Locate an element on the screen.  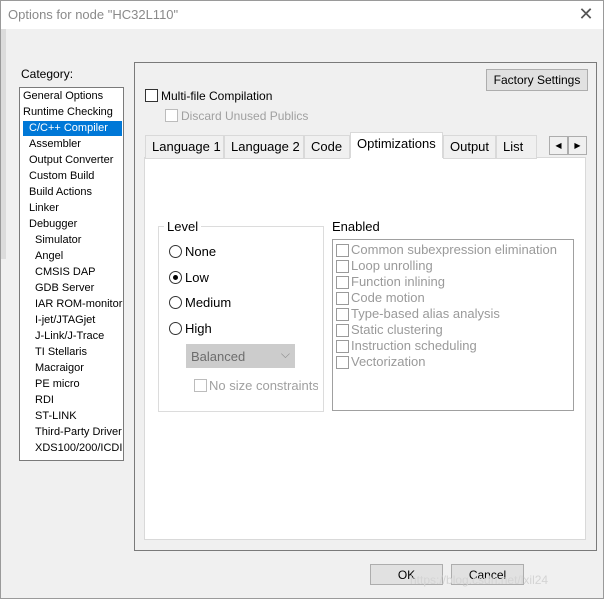
category-item-third-party-driver: Third-Party Driver is located at coordinates (78, 432).